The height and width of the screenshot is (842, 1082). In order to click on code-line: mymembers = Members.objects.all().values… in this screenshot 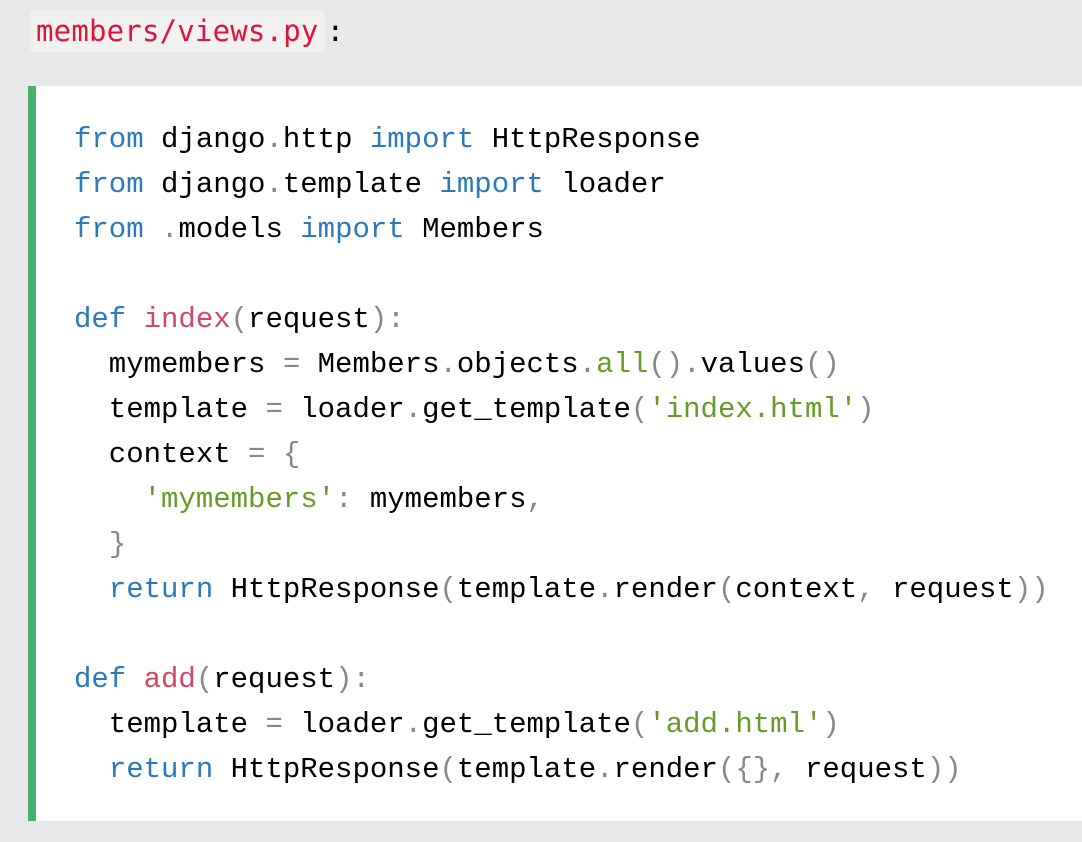, I will do `click(561, 364)`.